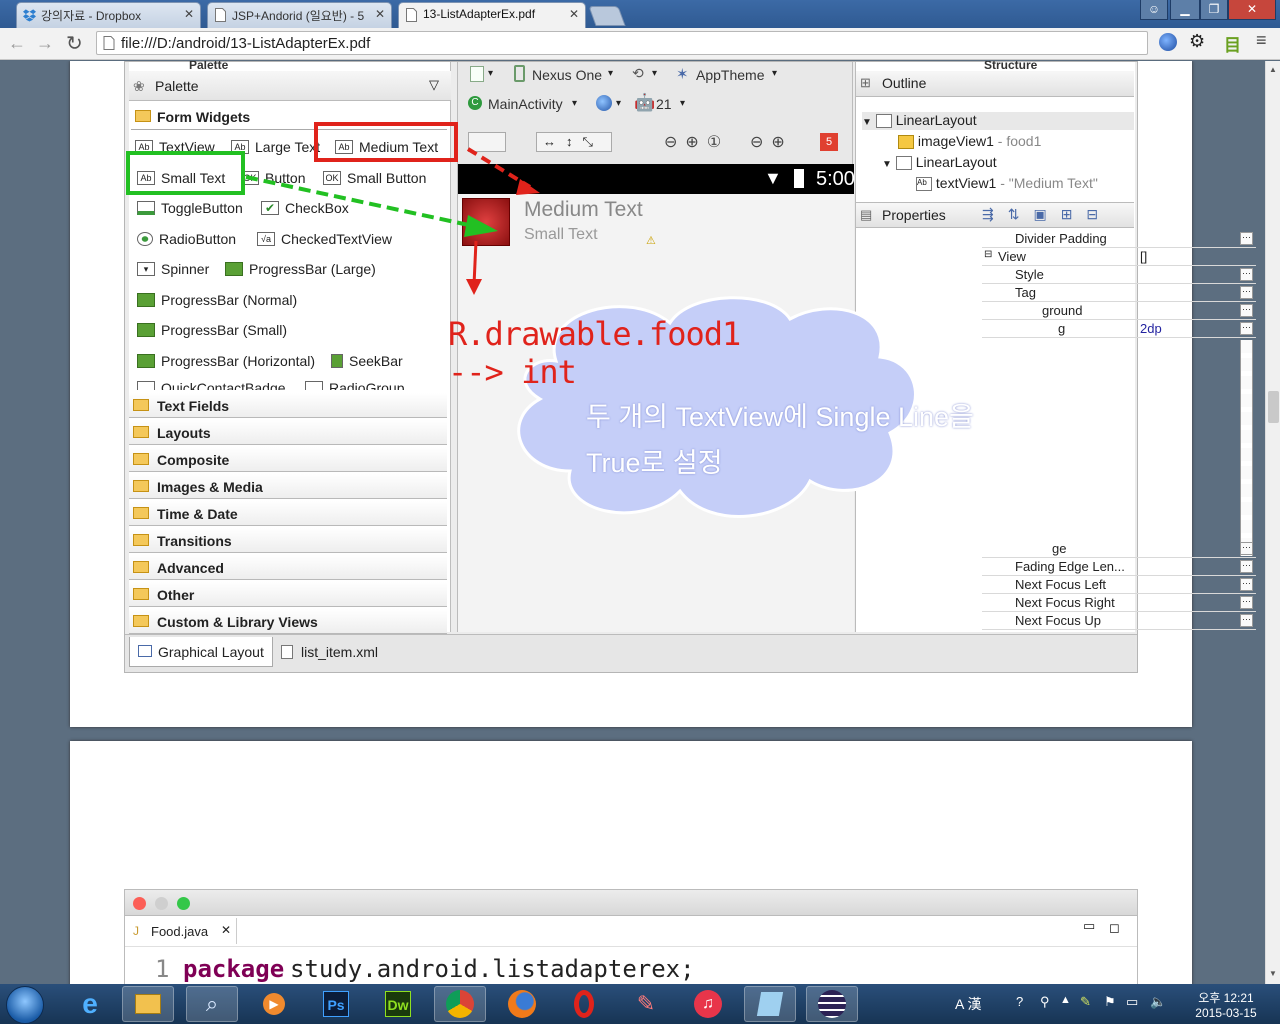 Image resolution: width=1280 pixels, height=1024 pixels. What do you see at coordinates (136, 931) in the screenshot?
I see `java-file-icon: J` at bounding box center [136, 931].